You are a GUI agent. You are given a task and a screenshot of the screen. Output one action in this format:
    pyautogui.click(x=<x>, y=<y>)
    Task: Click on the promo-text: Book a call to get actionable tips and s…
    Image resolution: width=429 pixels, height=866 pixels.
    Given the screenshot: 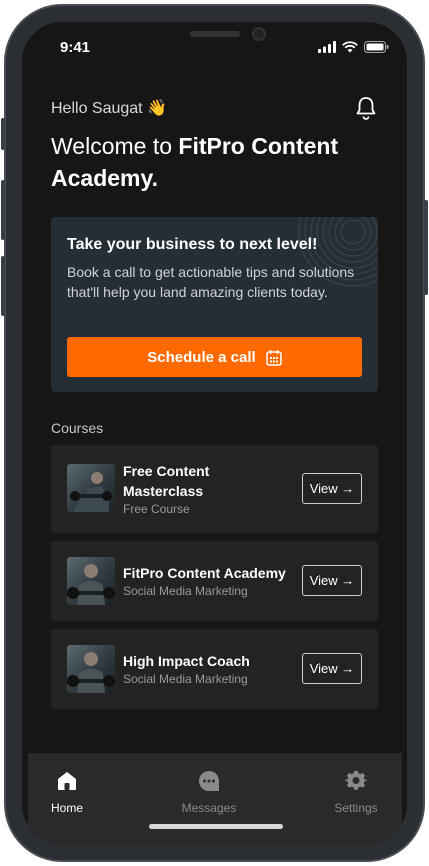 What is the action you would take?
    pyautogui.click(x=211, y=282)
    